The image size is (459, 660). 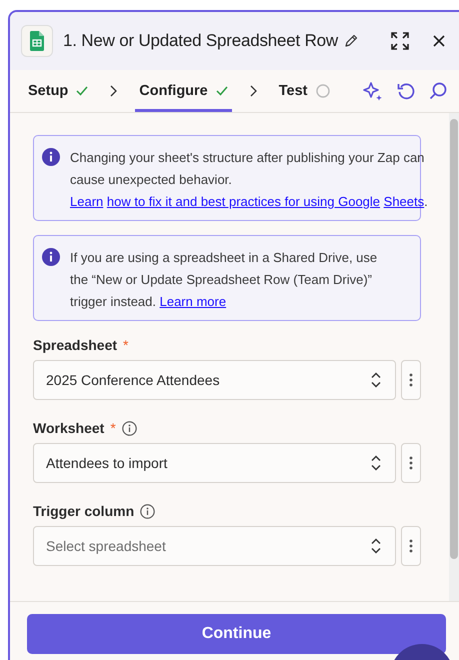 I want to click on step-tab: Setup, so click(x=58, y=91).